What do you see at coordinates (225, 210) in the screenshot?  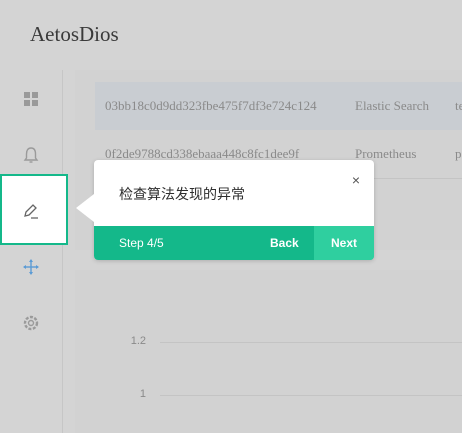 I see `tour-tooltip: 检查算法发现的异常 × Step 4/5 Back Next` at bounding box center [225, 210].